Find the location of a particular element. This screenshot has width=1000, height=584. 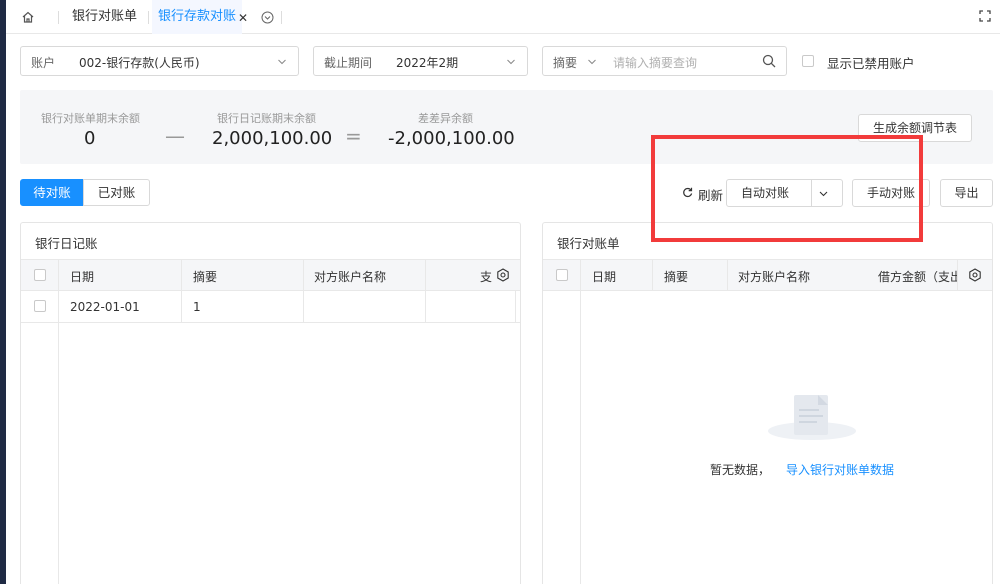

search-icon is located at coordinates (769, 61).